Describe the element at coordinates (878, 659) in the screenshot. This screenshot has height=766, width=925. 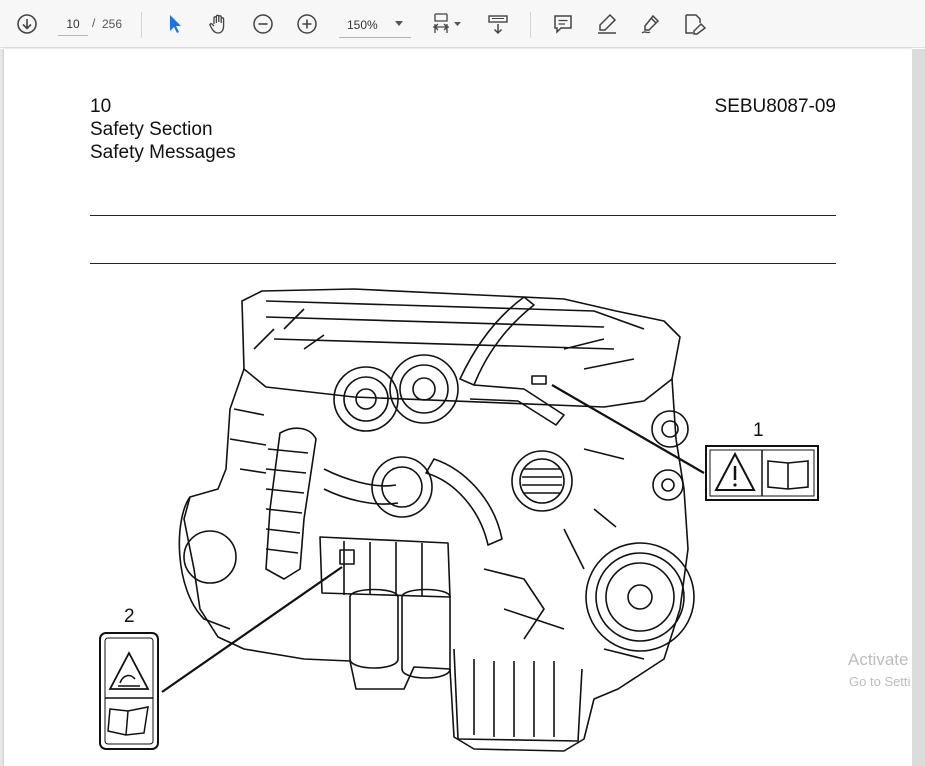
I see `activation-watermark-title: Activate` at that location.